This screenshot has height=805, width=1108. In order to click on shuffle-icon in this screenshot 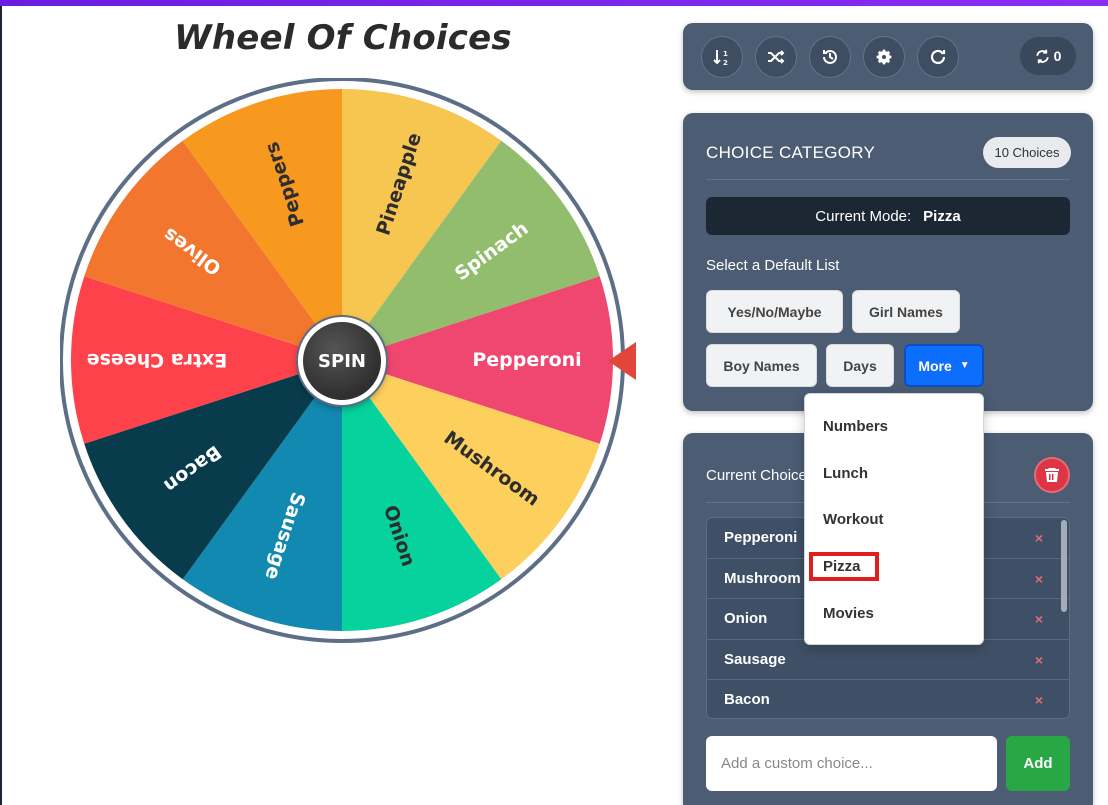, I will do `click(776, 57)`.